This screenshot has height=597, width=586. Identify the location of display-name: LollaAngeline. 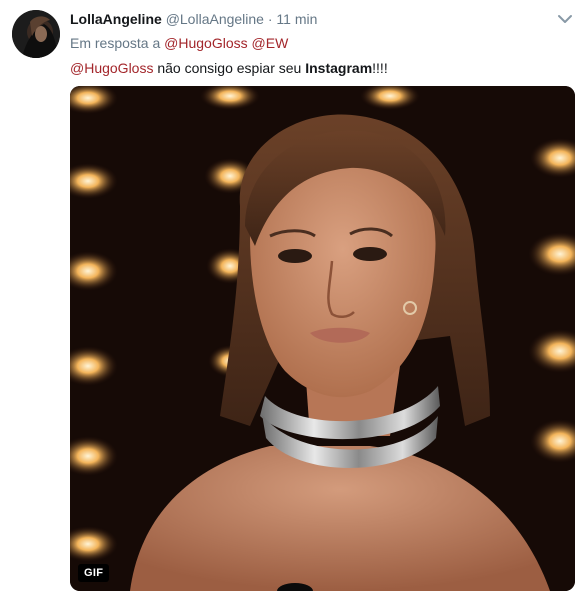
(116, 19).